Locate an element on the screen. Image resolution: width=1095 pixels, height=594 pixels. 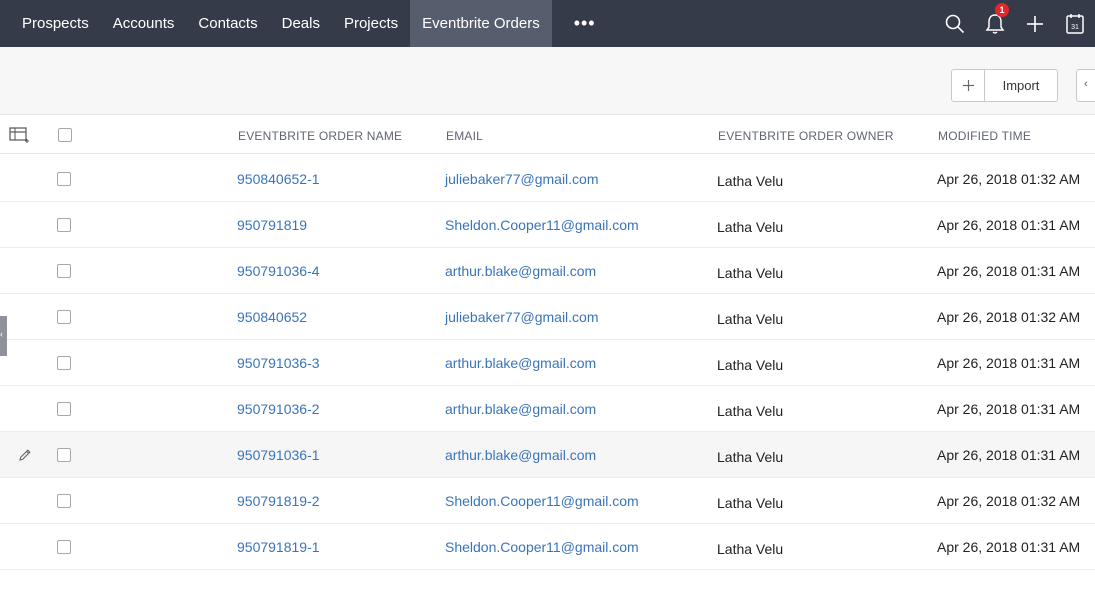
order-name-link: 950840652-1 is located at coordinates (278, 179).